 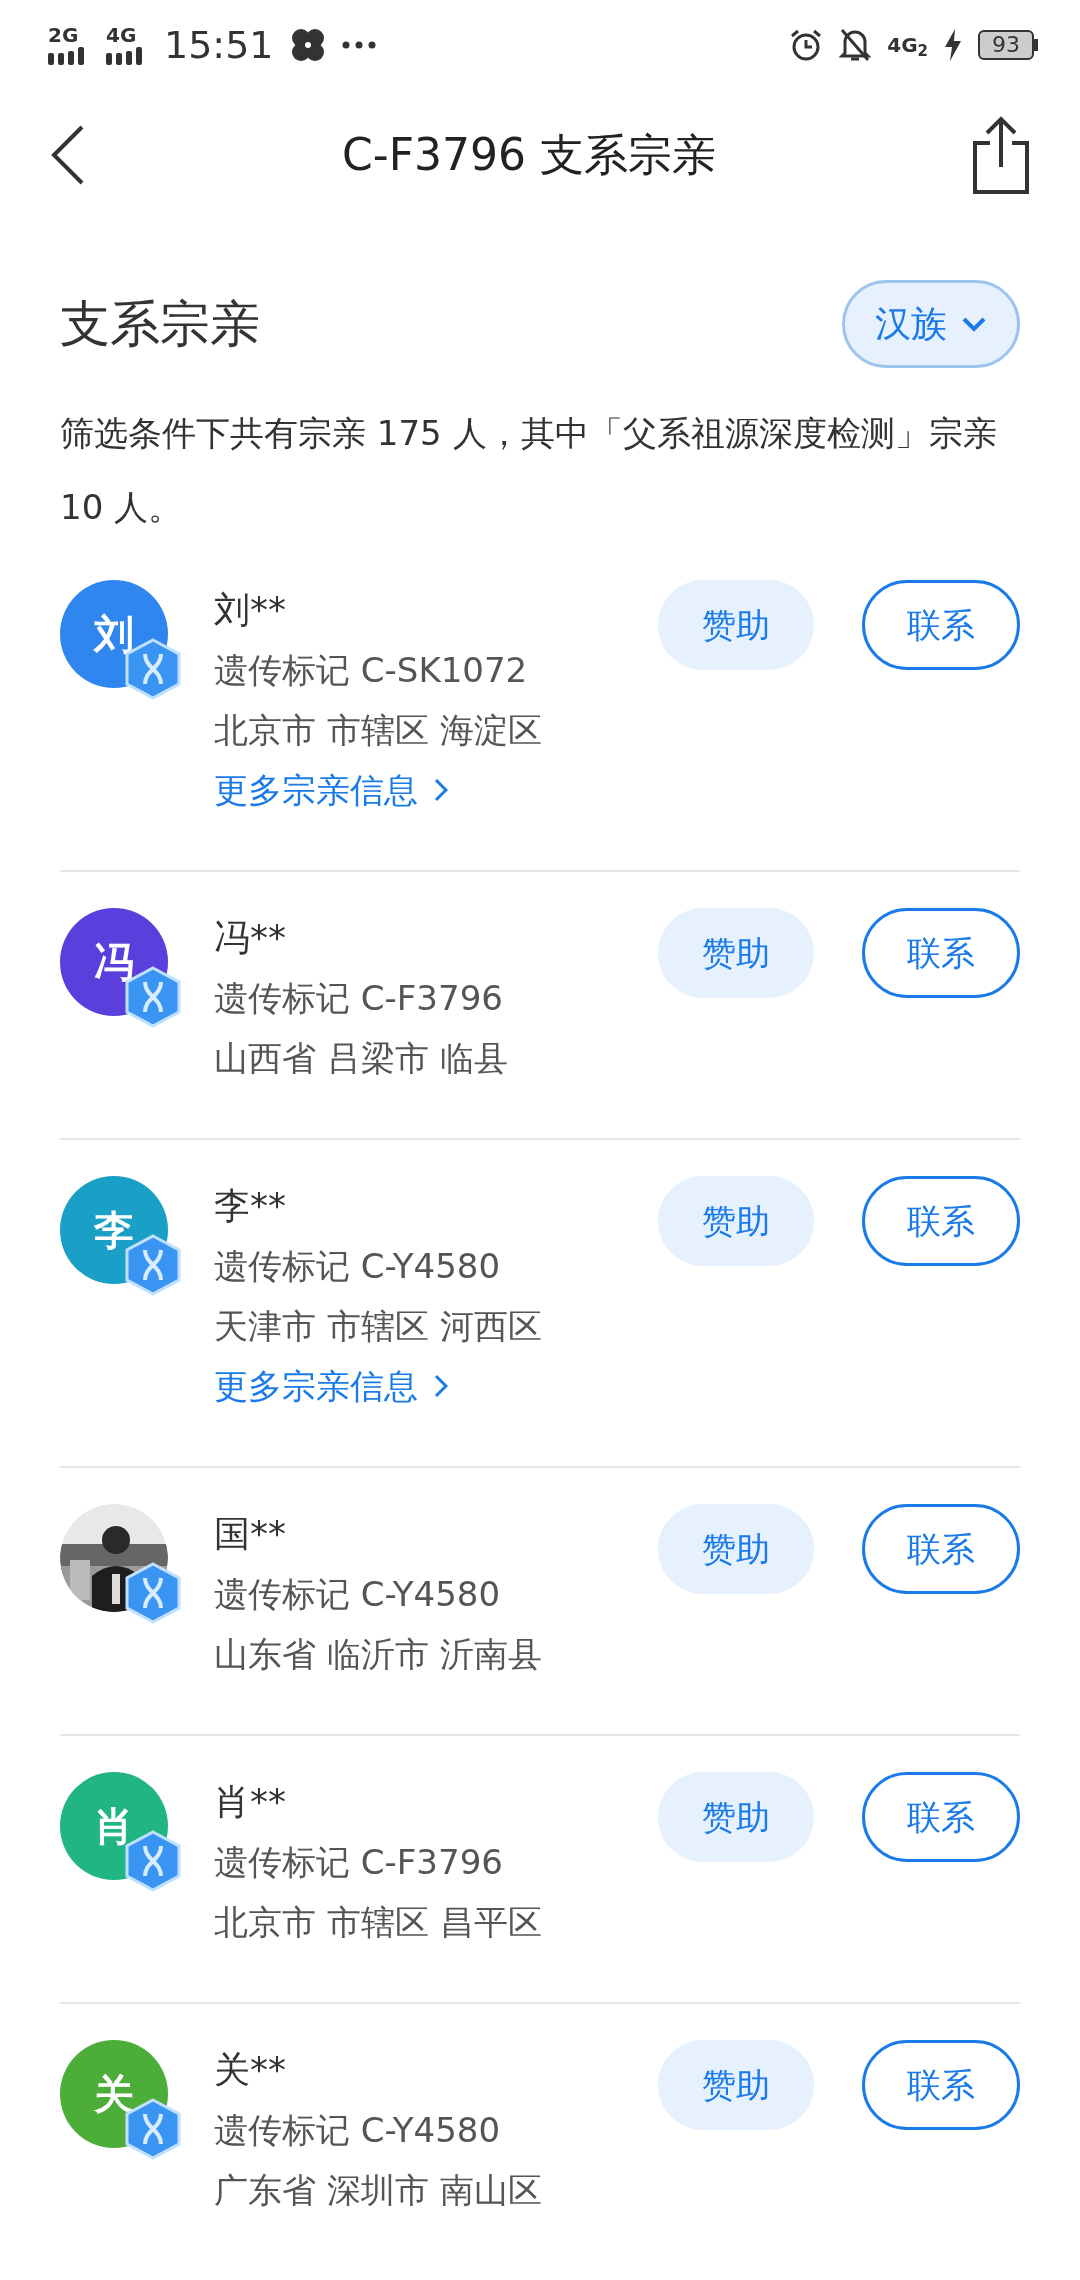 What do you see at coordinates (121, 35) in the screenshot?
I see `network-label: 4G` at bounding box center [121, 35].